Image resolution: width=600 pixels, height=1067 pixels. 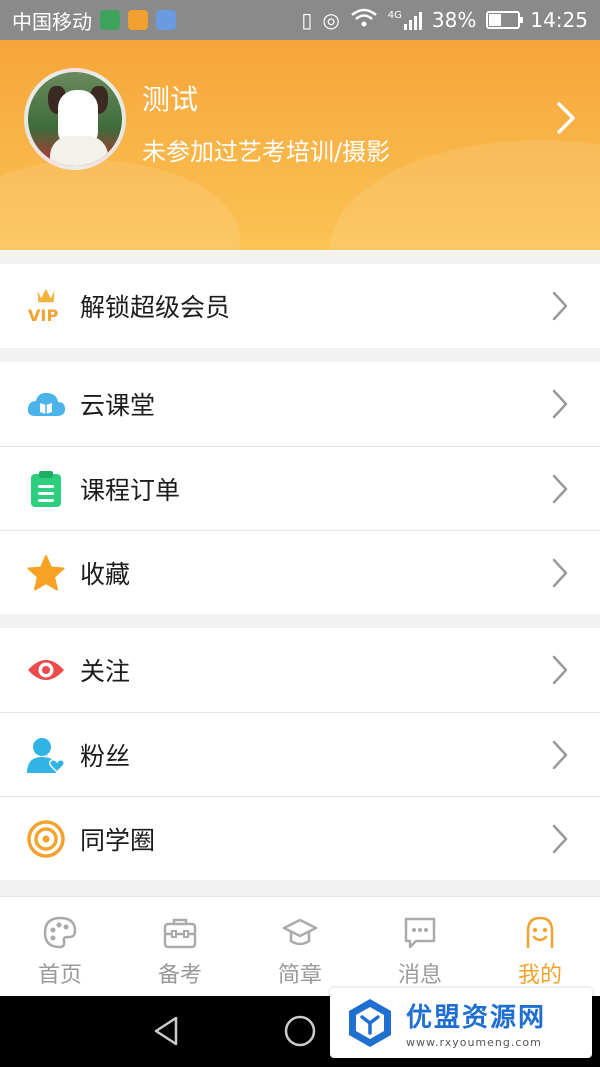 What do you see at coordinates (155, 307) in the screenshot?
I see `menu-item-label: 解锁超级会员` at bounding box center [155, 307].